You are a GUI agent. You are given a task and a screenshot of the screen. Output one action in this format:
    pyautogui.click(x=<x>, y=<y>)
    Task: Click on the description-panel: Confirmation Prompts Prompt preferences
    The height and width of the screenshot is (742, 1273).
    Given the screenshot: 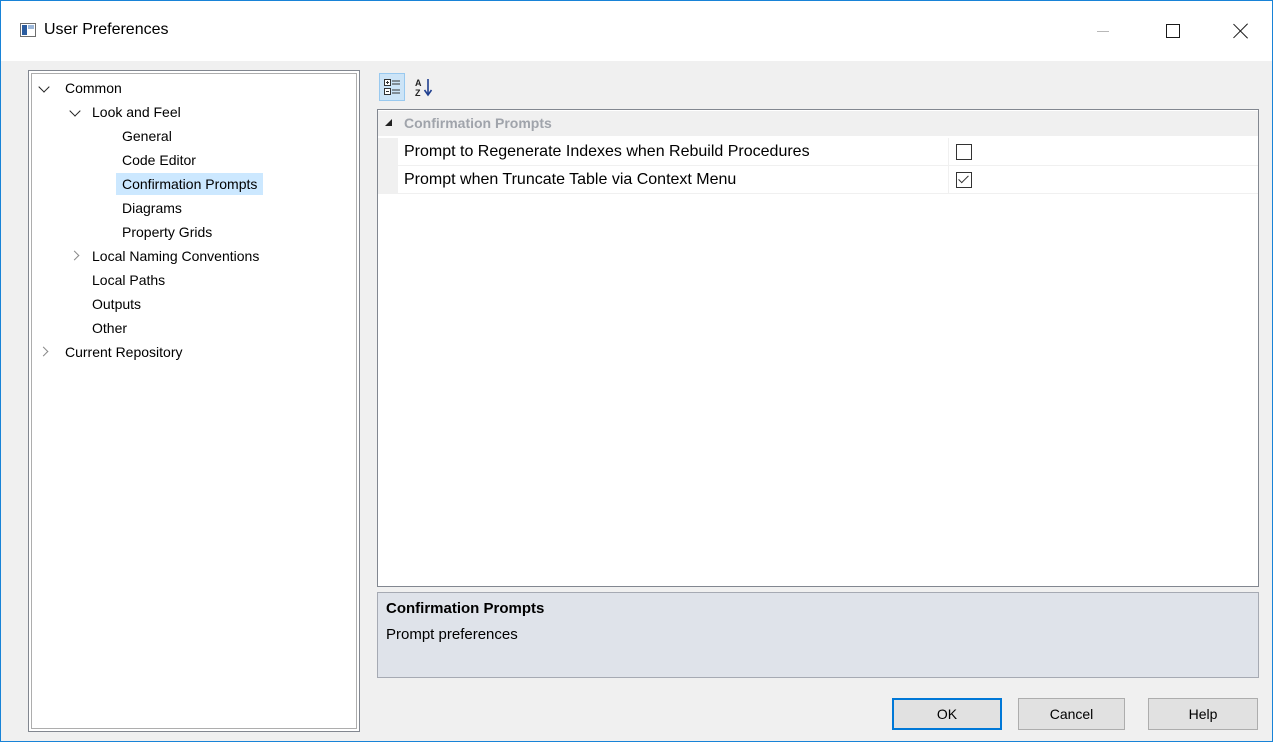 What is the action you would take?
    pyautogui.click(x=818, y=635)
    